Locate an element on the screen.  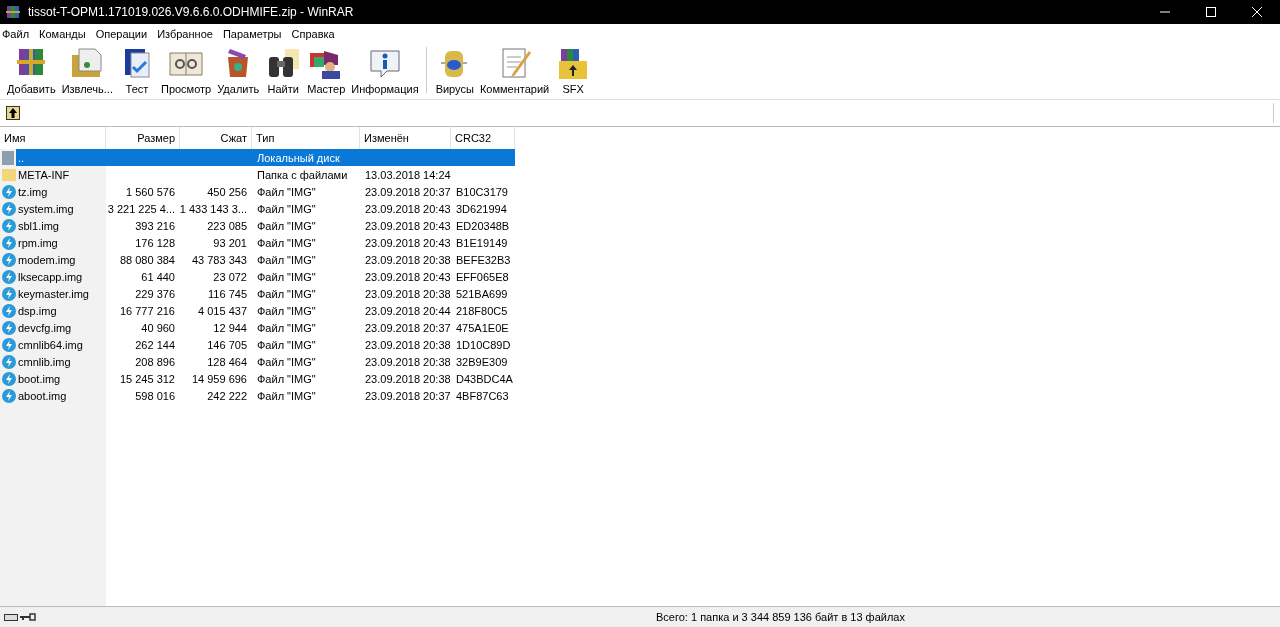
file-name: META-INF is located at coordinates (44, 174).